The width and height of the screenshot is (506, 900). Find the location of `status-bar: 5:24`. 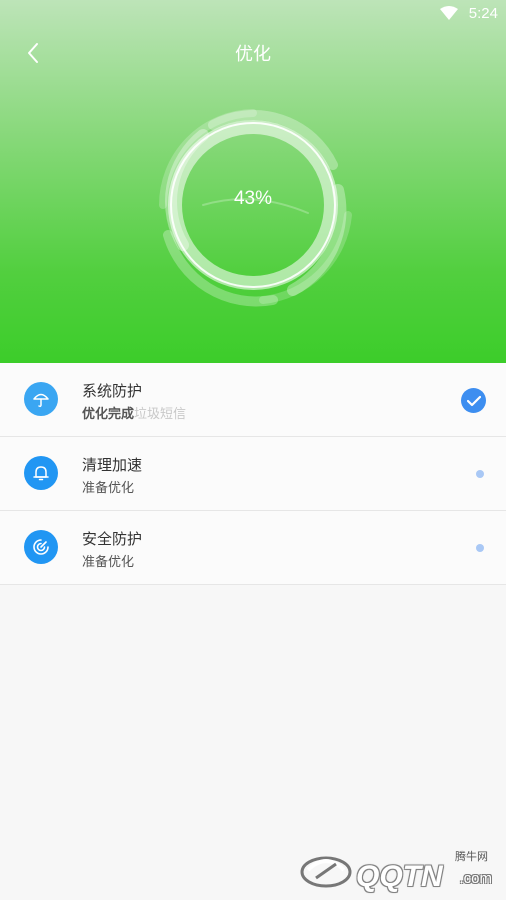

status-bar: 5:24 is located at coordinates (253, 14).